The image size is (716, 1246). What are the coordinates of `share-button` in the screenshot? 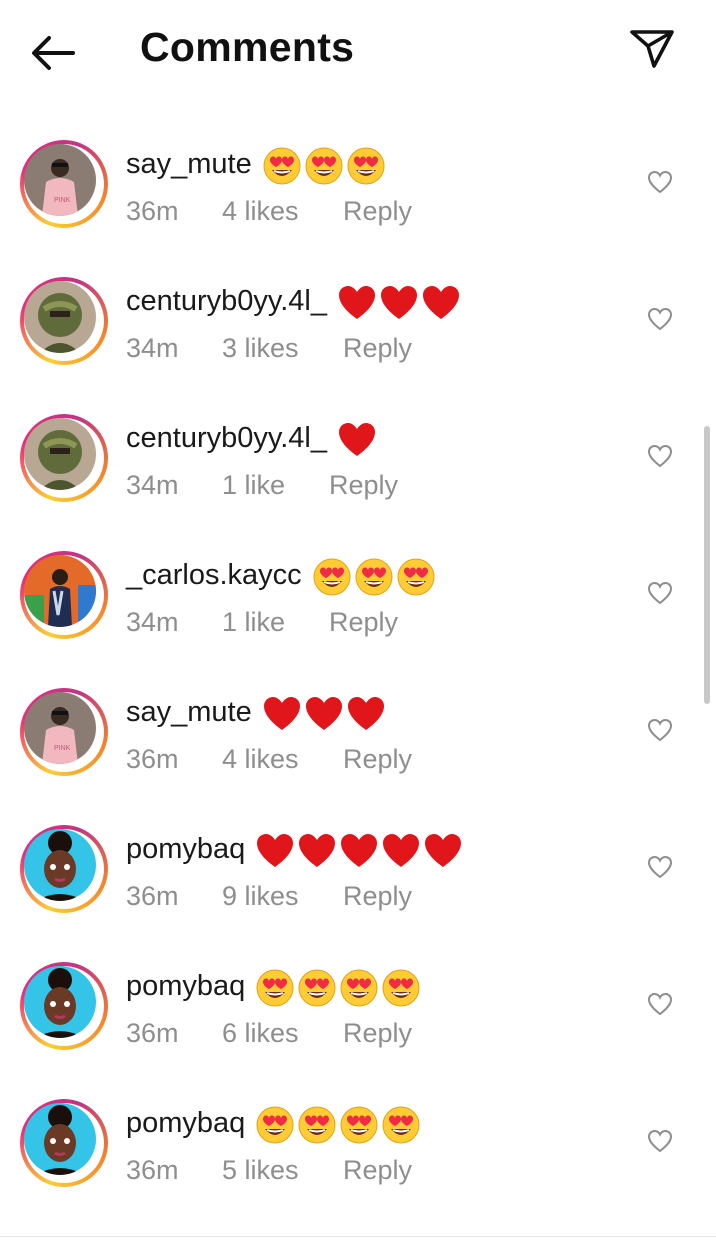 It's located at (652, 48).